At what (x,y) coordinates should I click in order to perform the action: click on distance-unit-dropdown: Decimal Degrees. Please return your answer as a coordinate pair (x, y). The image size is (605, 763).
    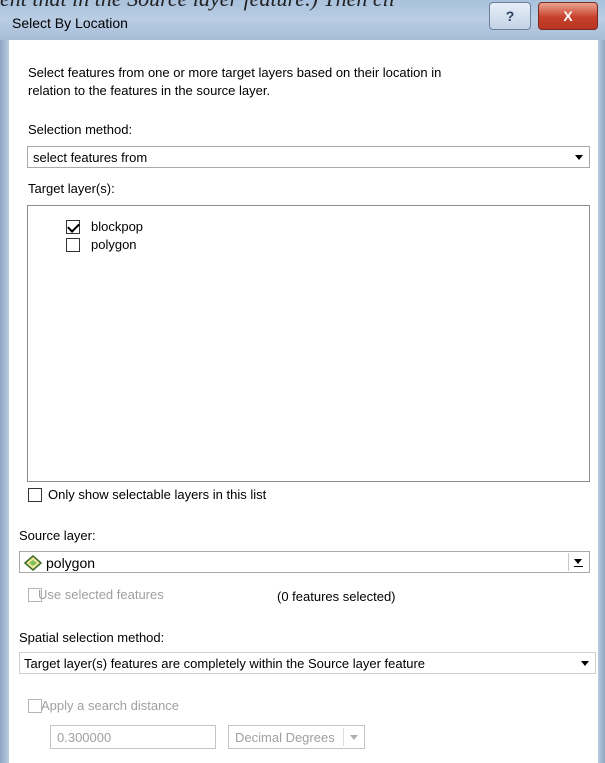
    Looking at the image, I should click on (296, 737).